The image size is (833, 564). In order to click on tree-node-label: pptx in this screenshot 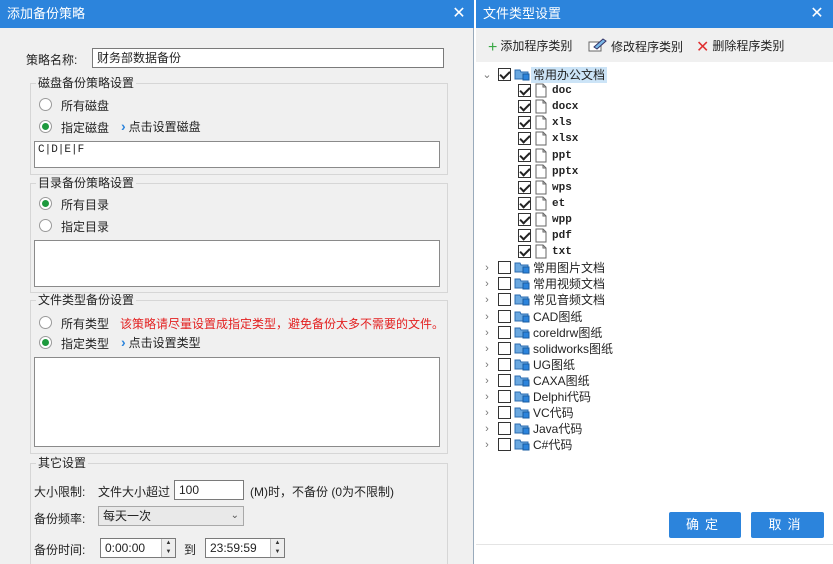, I will do `click(565, 172)`.